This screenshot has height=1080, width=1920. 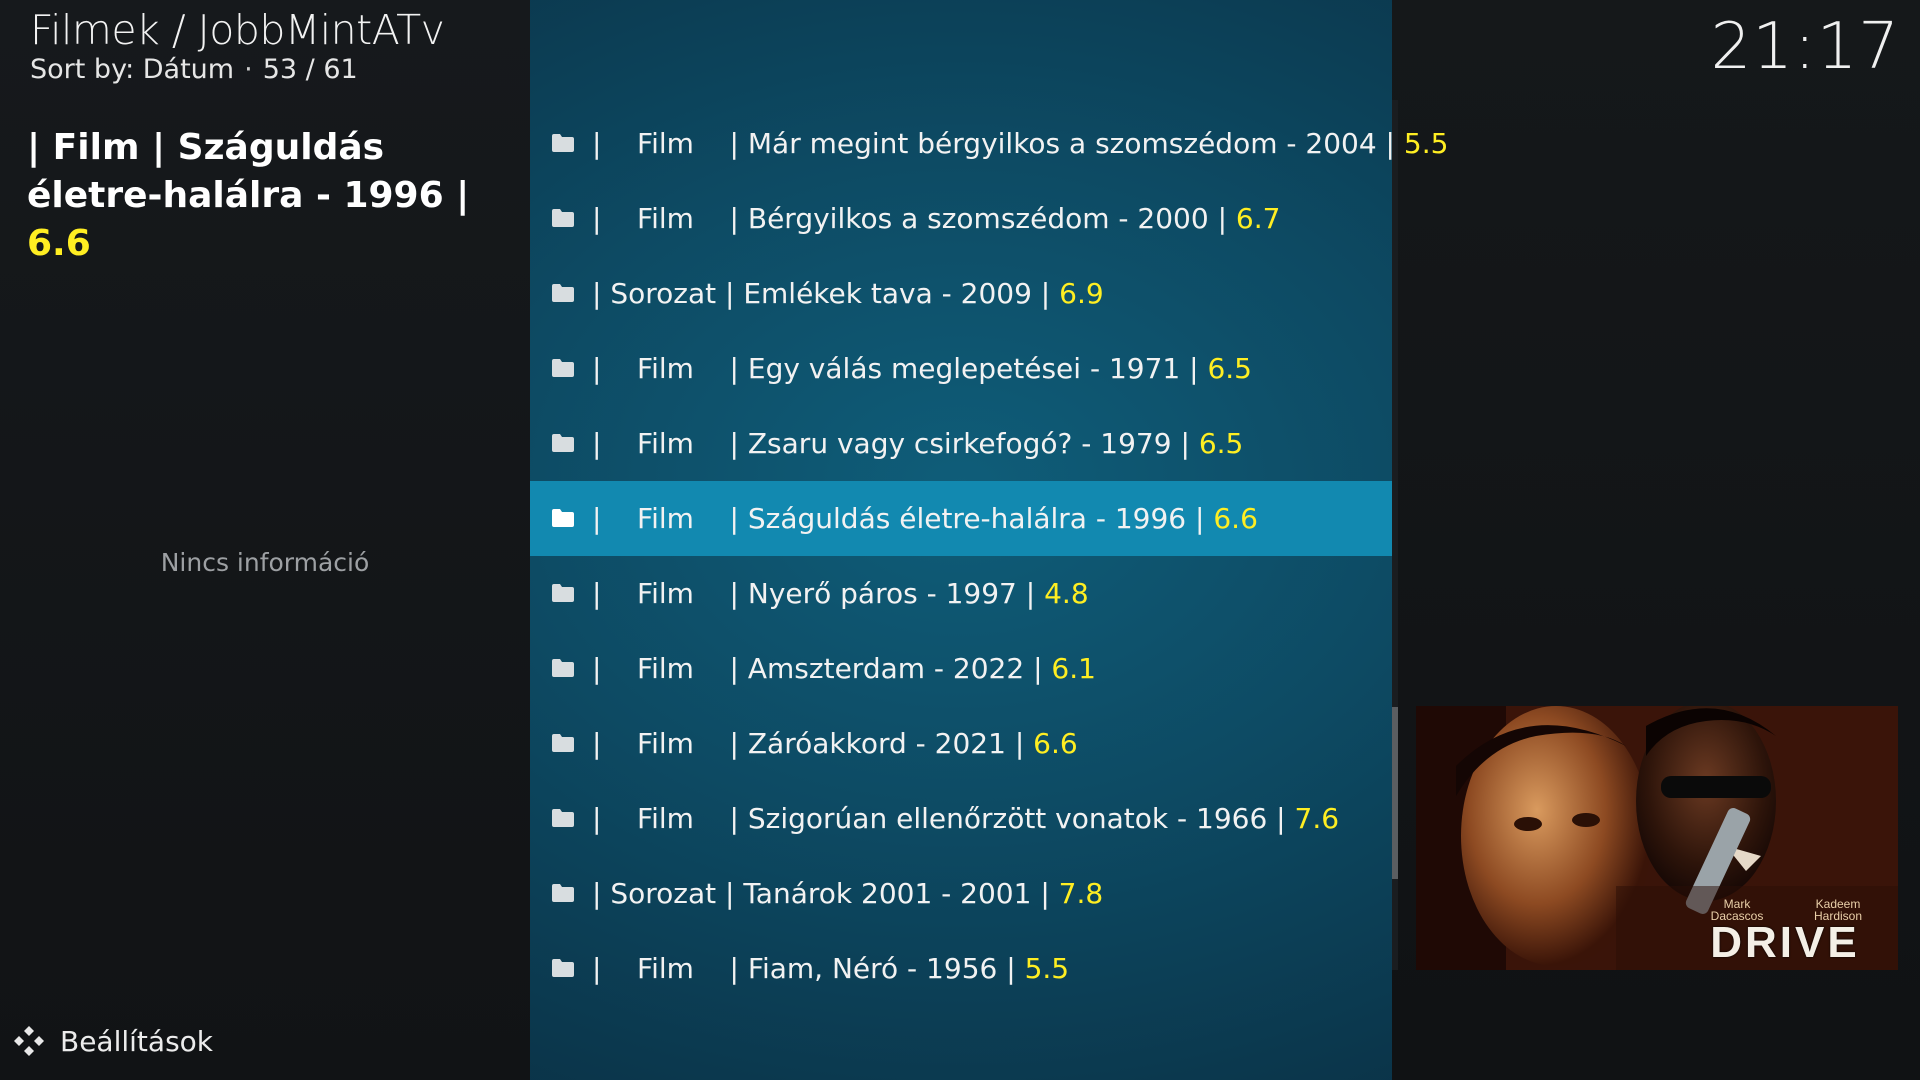 What do you see at coordinates (818, 593) in the screenshot?
I see `list-item-label: | Film | Nyerő páros - 1997 |` at bounding box center [818, 593].